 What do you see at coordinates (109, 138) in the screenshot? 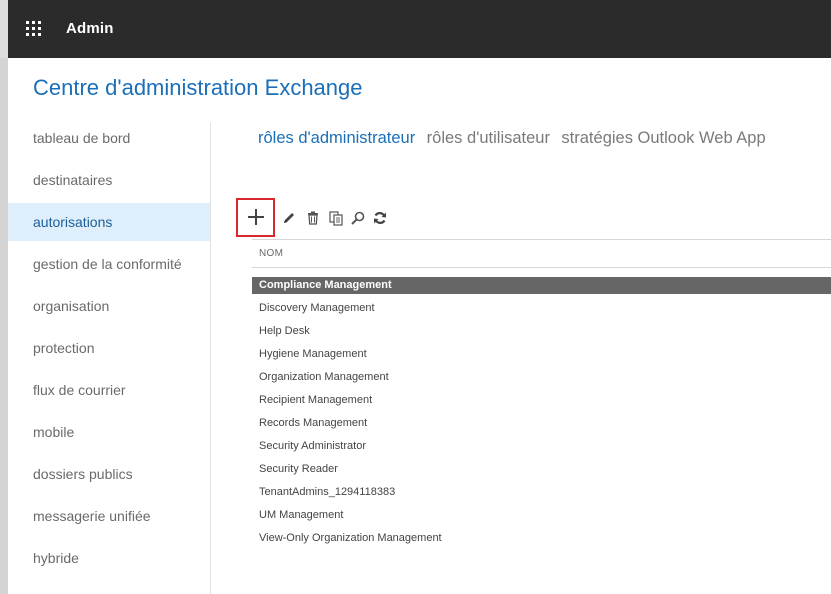
I see `sidebar-item-tableau-de-bord: tableau de bord` at bounding box center [109, 138].